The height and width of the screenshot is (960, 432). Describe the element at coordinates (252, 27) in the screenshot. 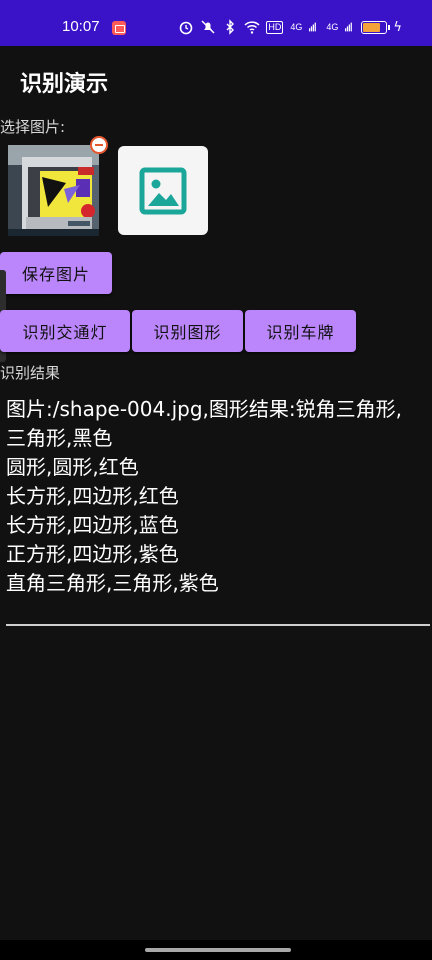

I see `wifi-icon` at that location.